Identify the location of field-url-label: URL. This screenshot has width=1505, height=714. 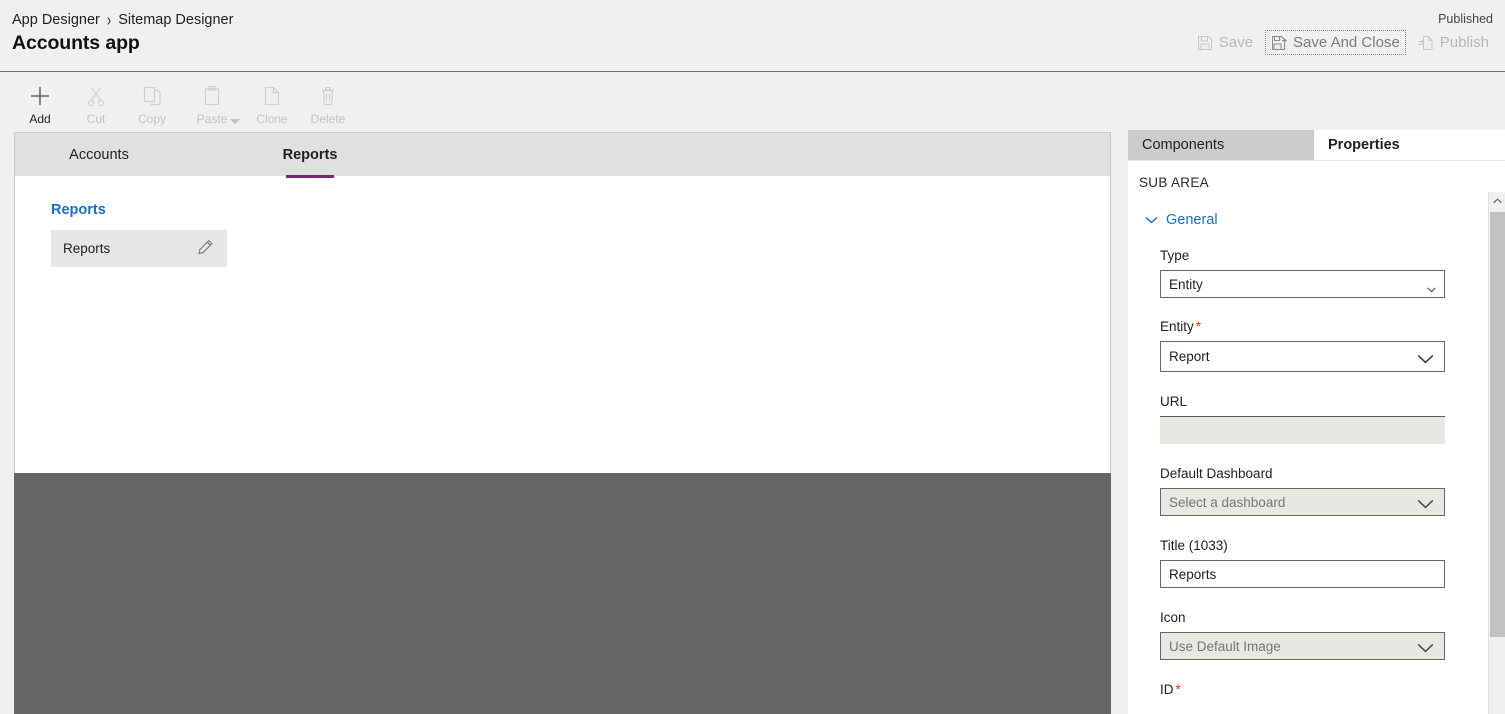
(1174, 401).